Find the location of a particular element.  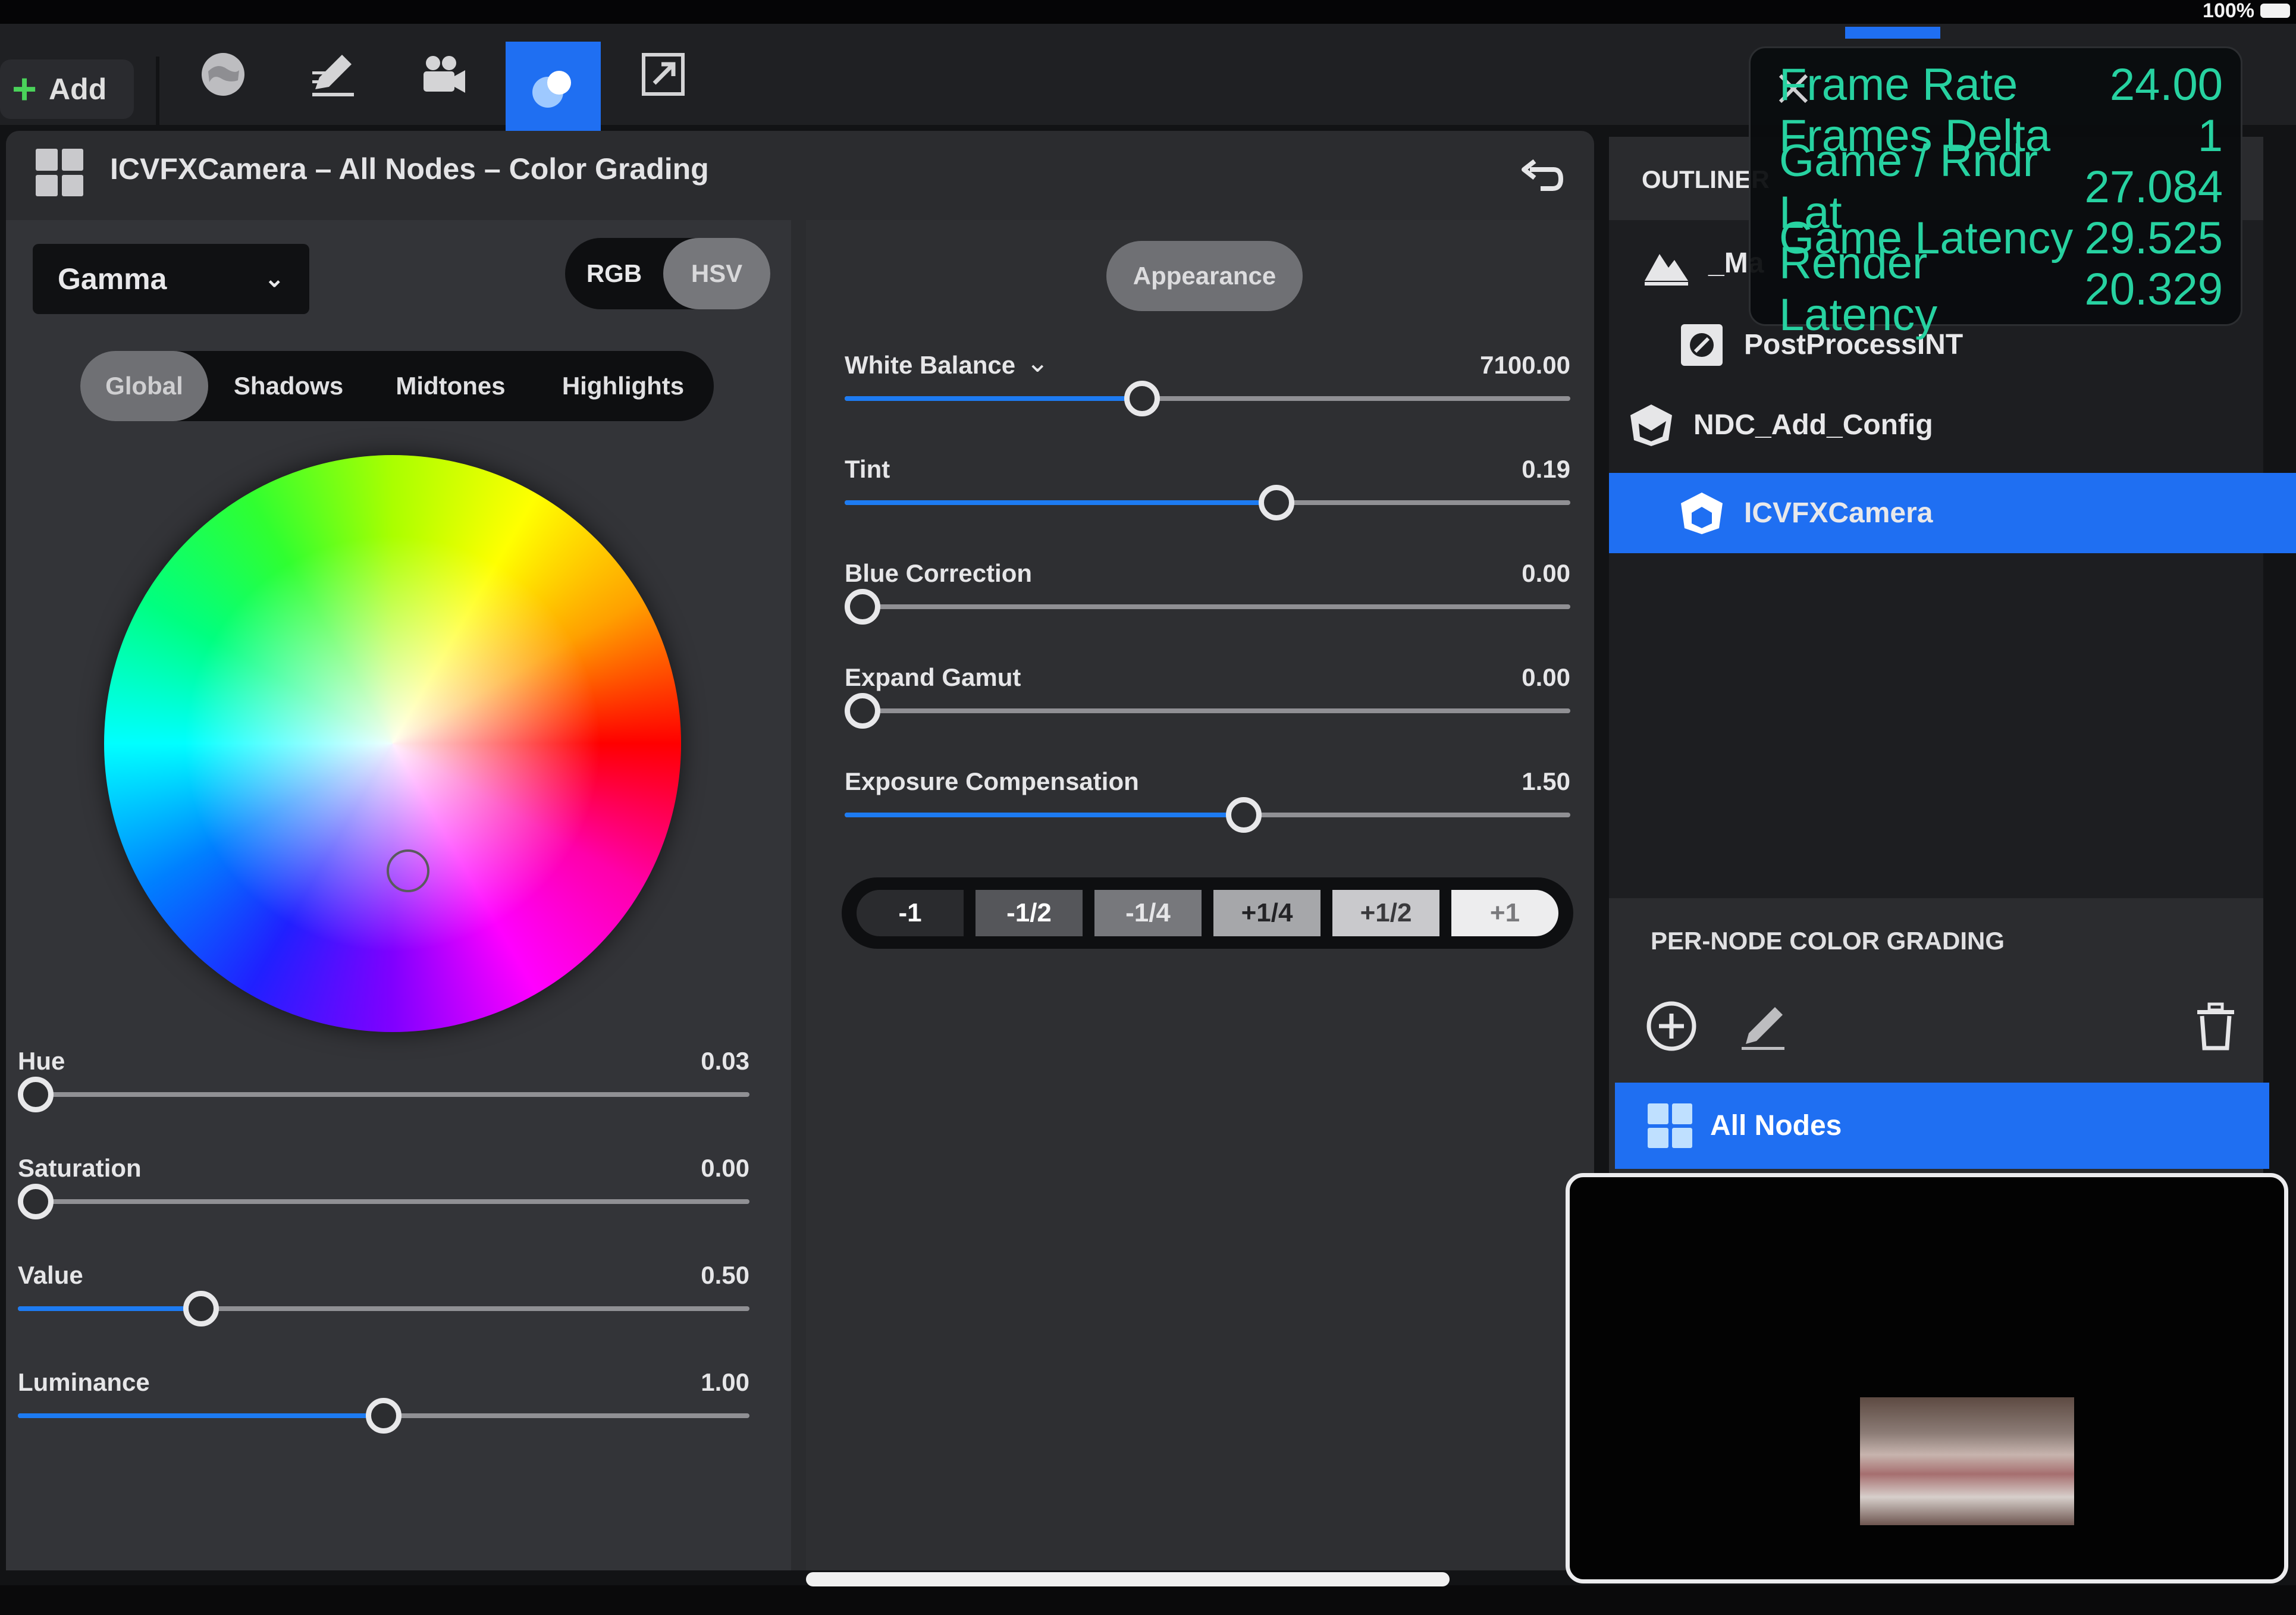

color-grading-tool-button is located at coordinates (553, 89).